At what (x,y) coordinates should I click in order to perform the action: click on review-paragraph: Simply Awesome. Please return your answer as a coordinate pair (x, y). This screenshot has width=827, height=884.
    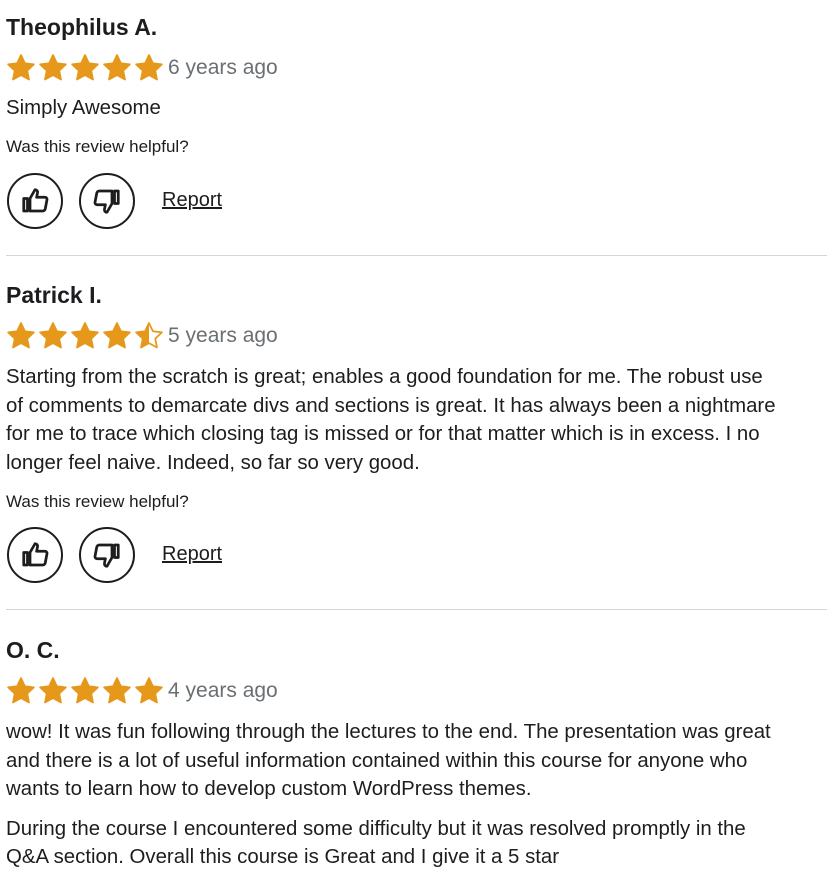
    Looking at the image, I should click on (416, 108).